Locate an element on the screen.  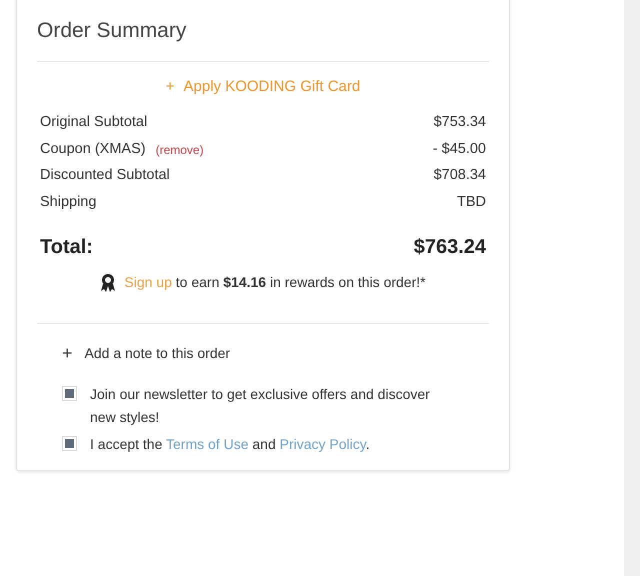
remove-link: (remove) is located at coordinates (180, 149).